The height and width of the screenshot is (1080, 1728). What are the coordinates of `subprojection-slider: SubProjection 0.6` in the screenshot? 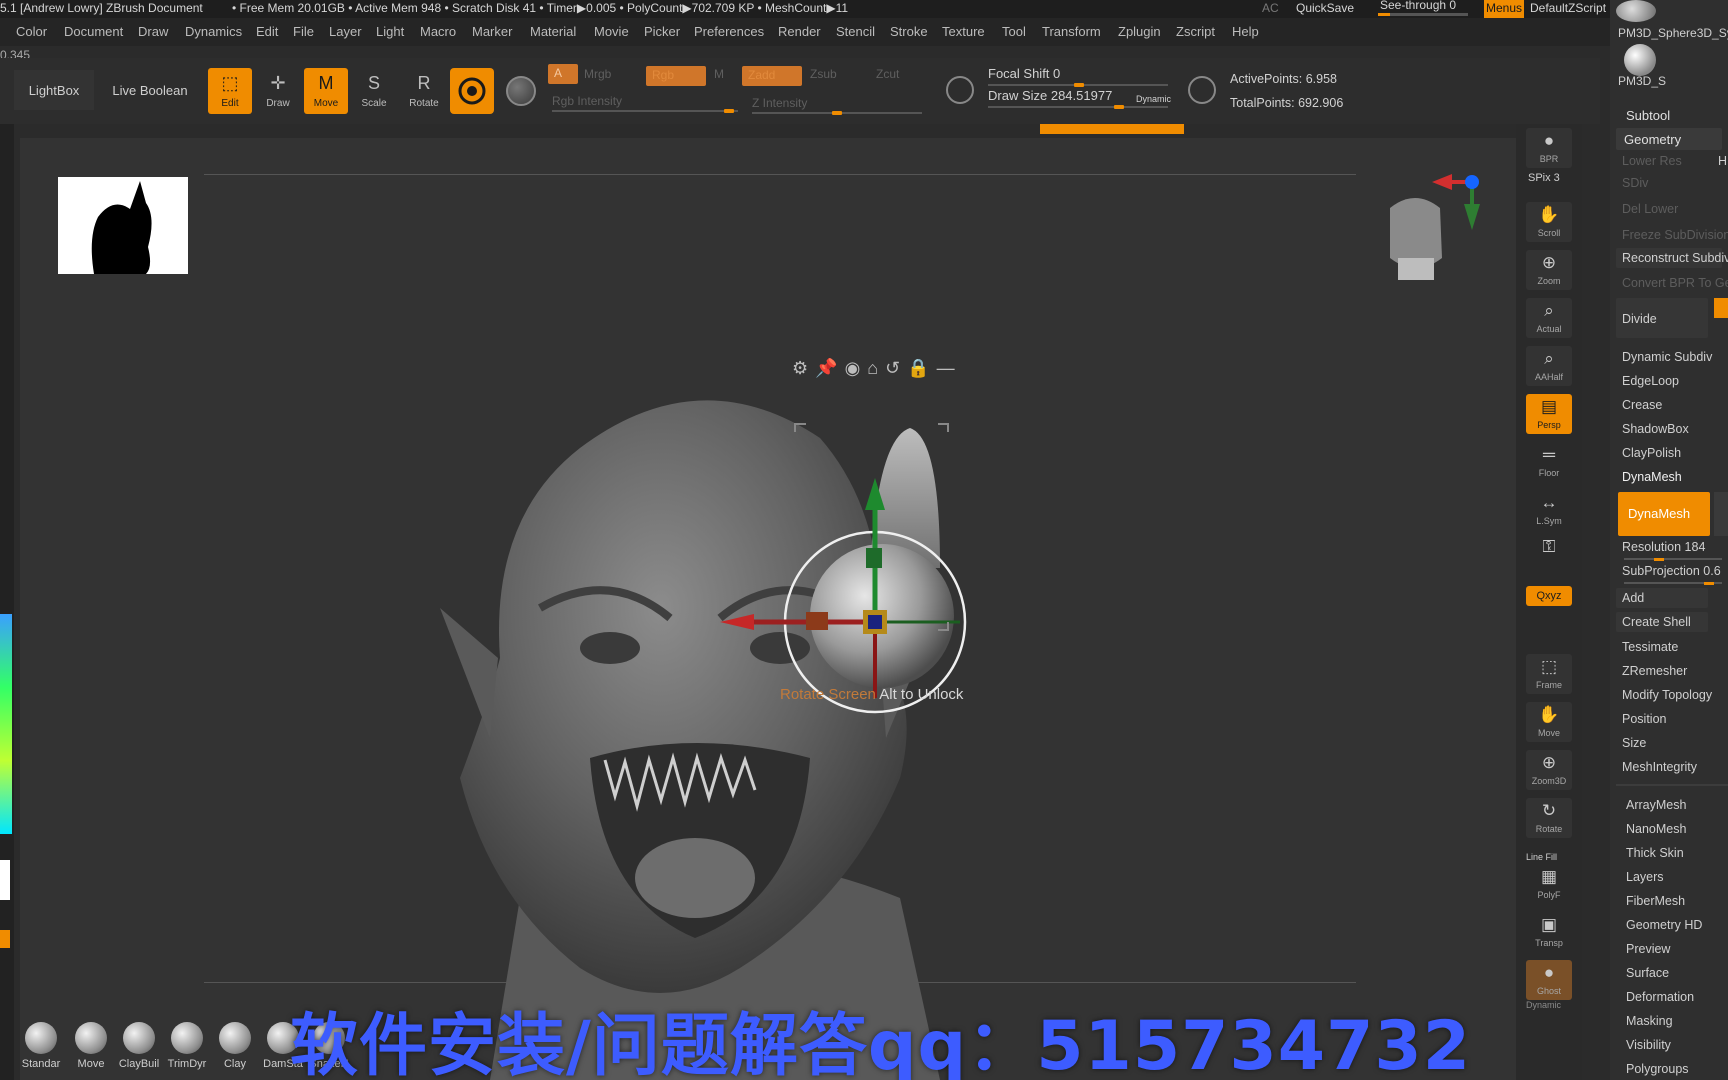 It's located at (1671, 571).